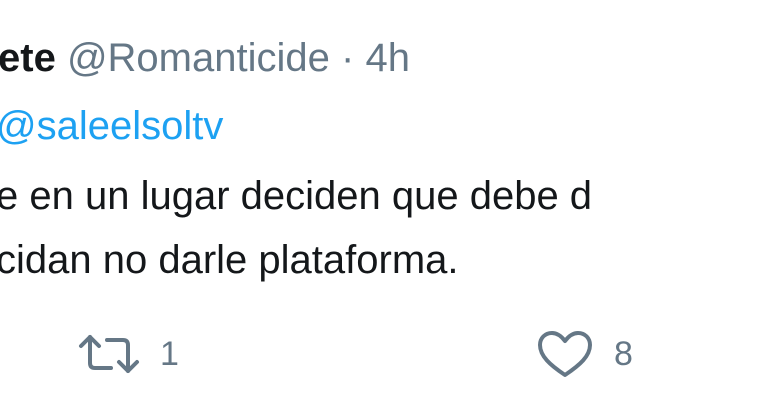 This screenshot has height=400, width=768. What do you see at coordinates (623, 354) in the screenshot?
I see `like-count: 8` at bounding box center [623, 354].